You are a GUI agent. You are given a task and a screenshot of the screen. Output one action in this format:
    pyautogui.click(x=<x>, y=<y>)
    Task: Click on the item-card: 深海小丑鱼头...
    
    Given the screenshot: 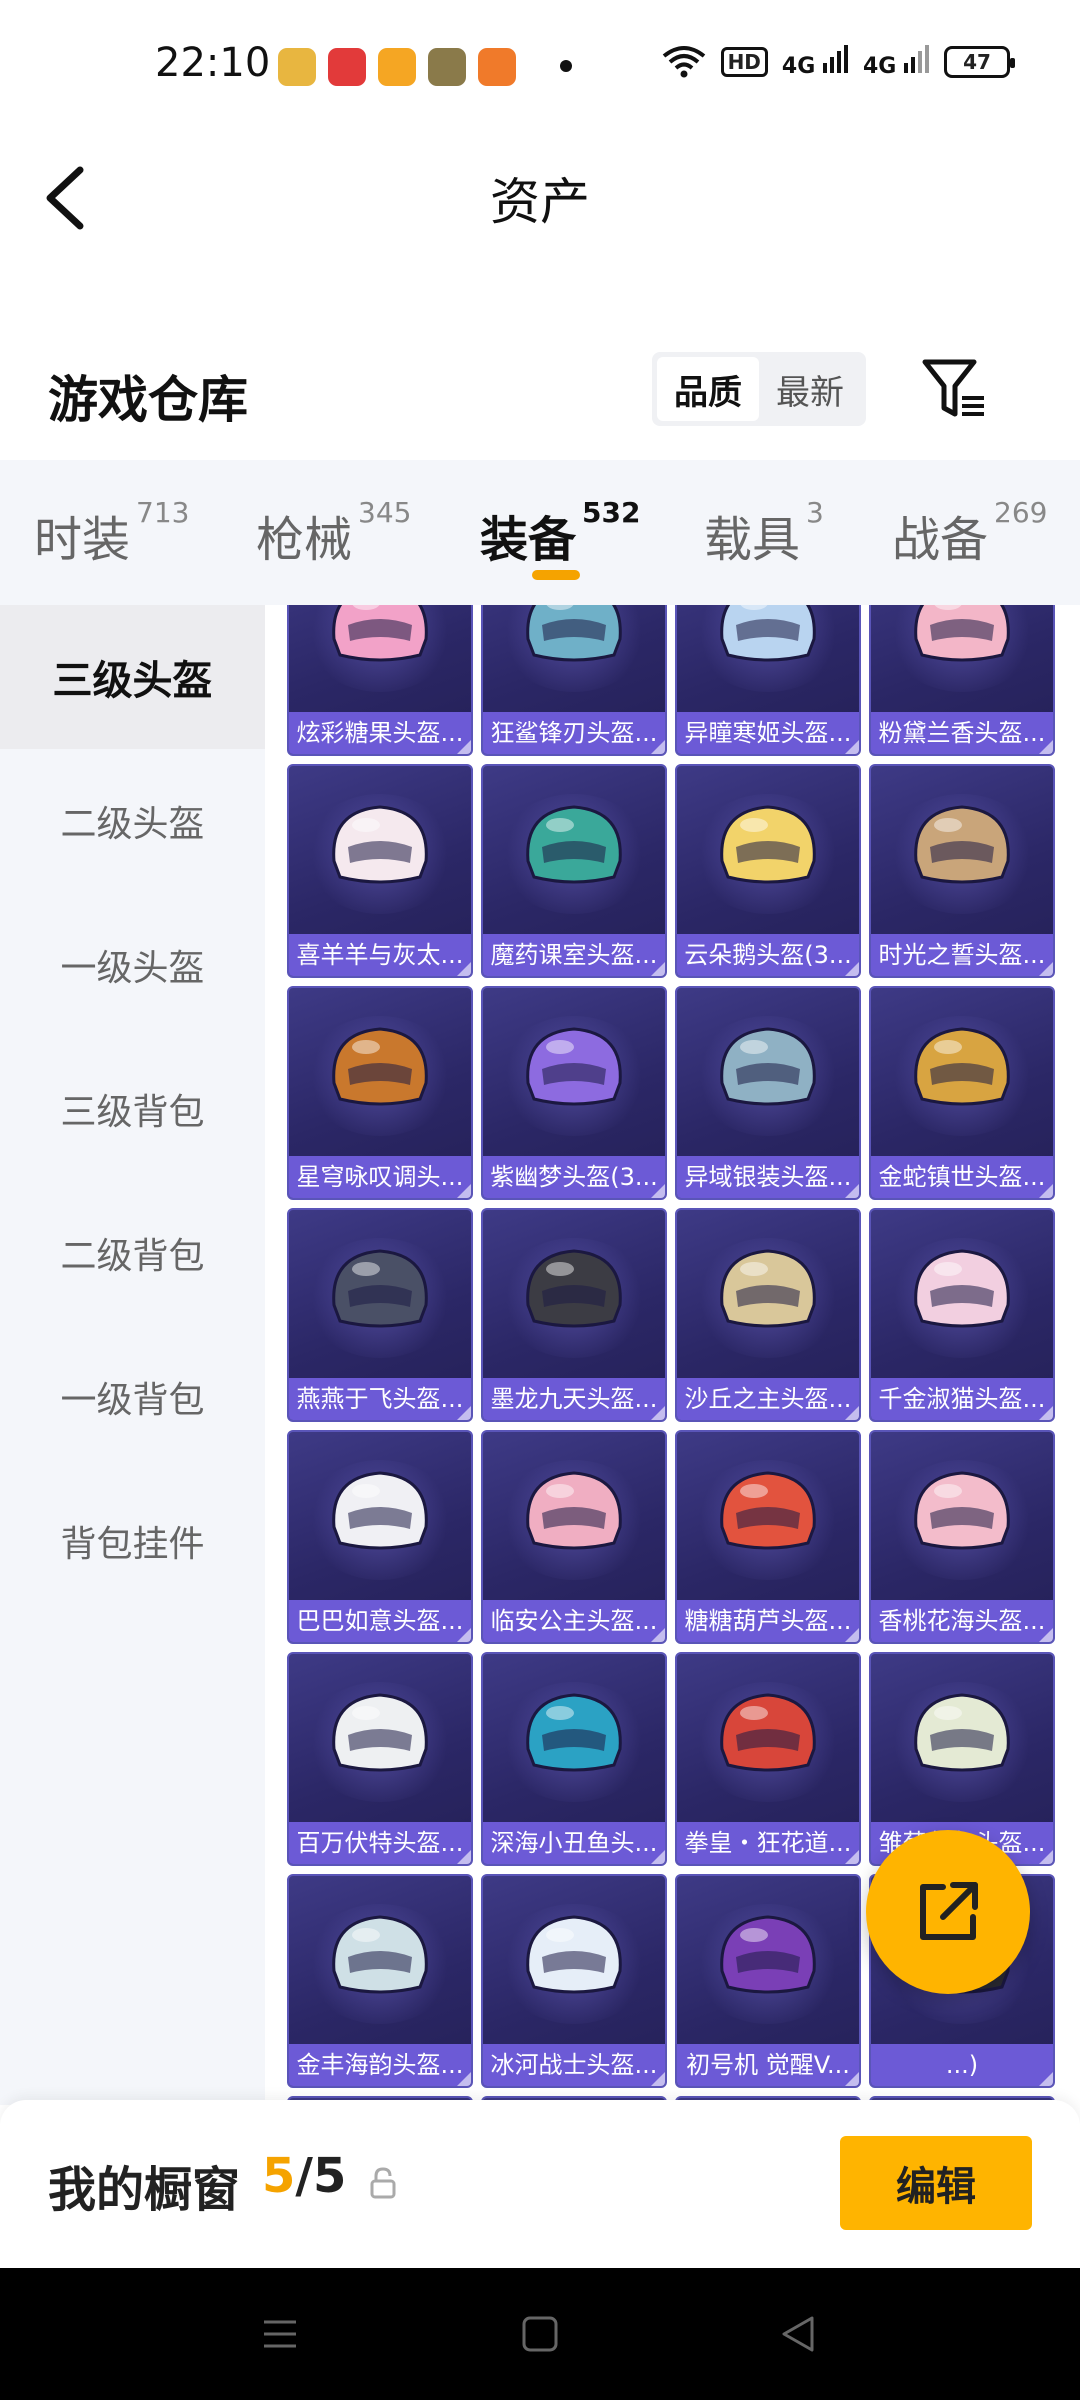 What is the action you would take?
    pyautogui.click(x=574, y=1759)
    